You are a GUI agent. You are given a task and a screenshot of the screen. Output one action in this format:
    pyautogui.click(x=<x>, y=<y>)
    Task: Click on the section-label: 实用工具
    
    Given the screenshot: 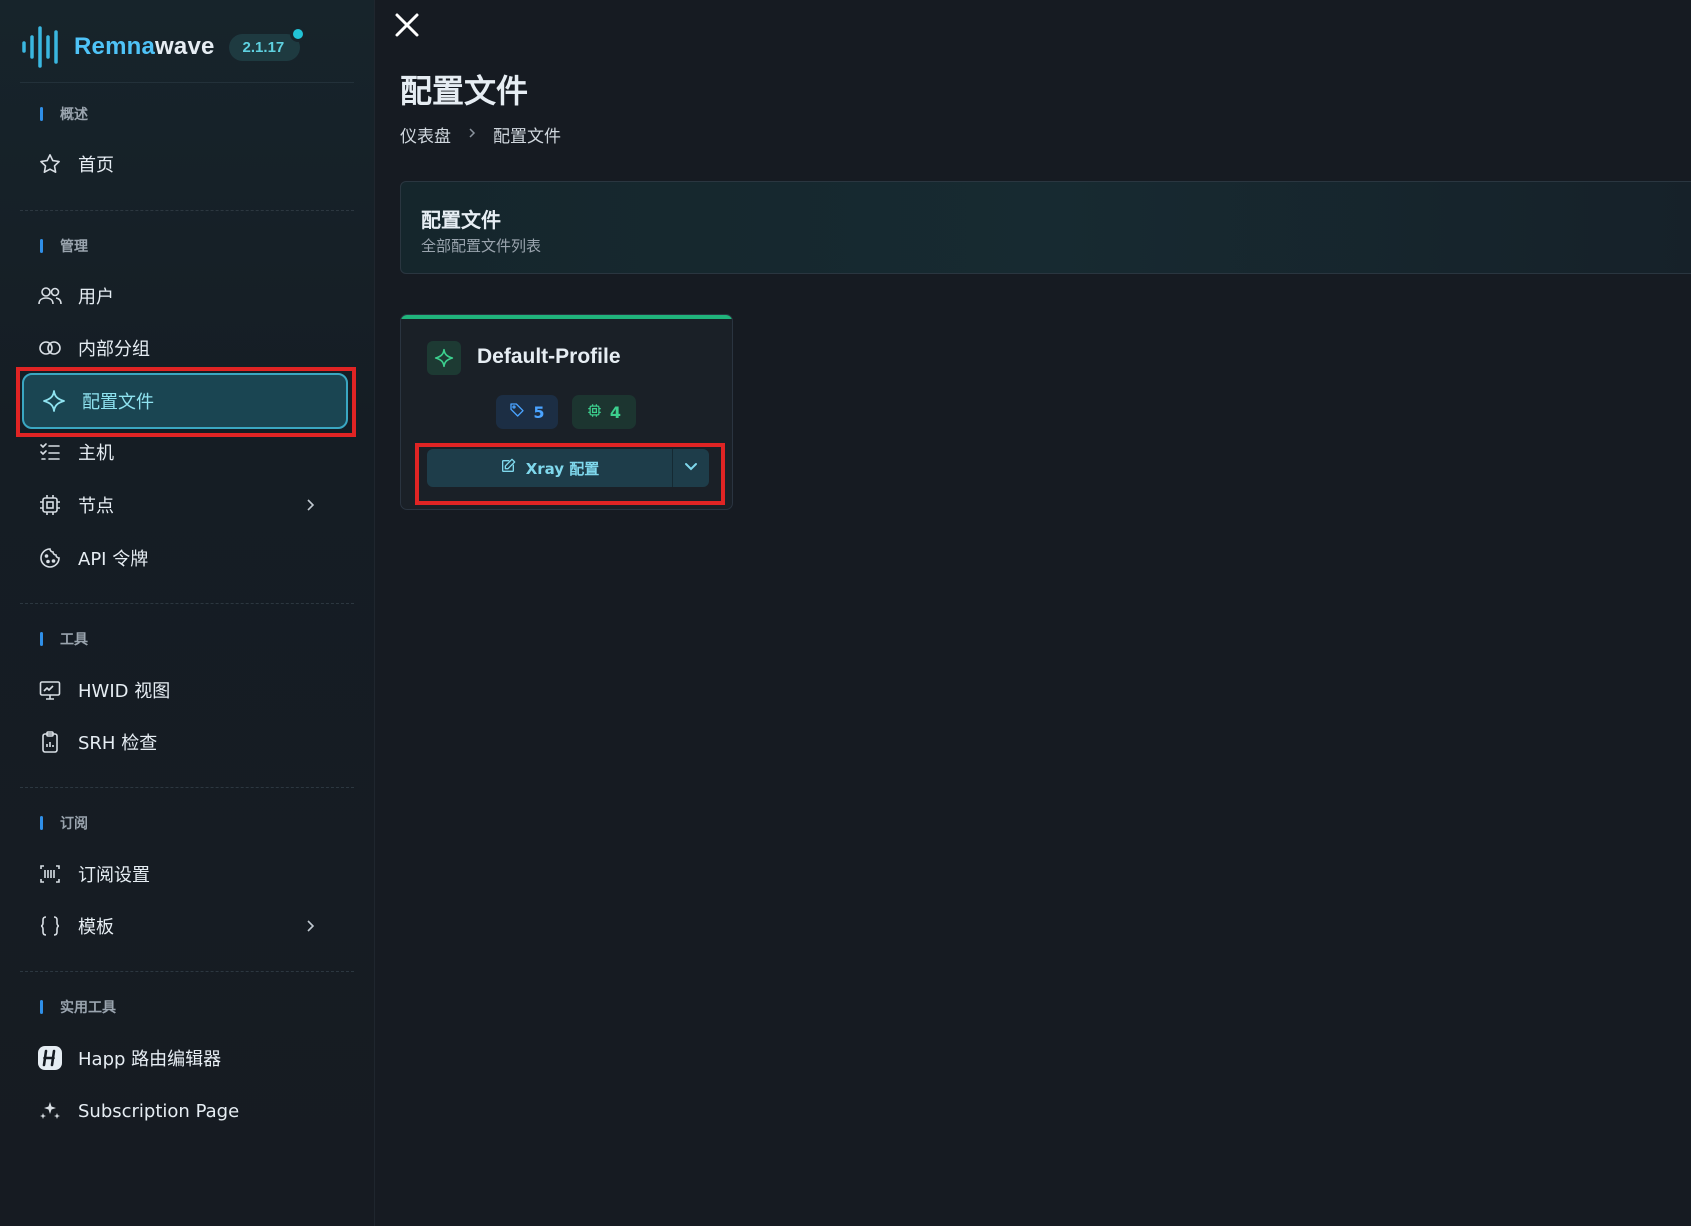 What is the action you would take?
    pyautogui.click(x=88, y=1008)
    